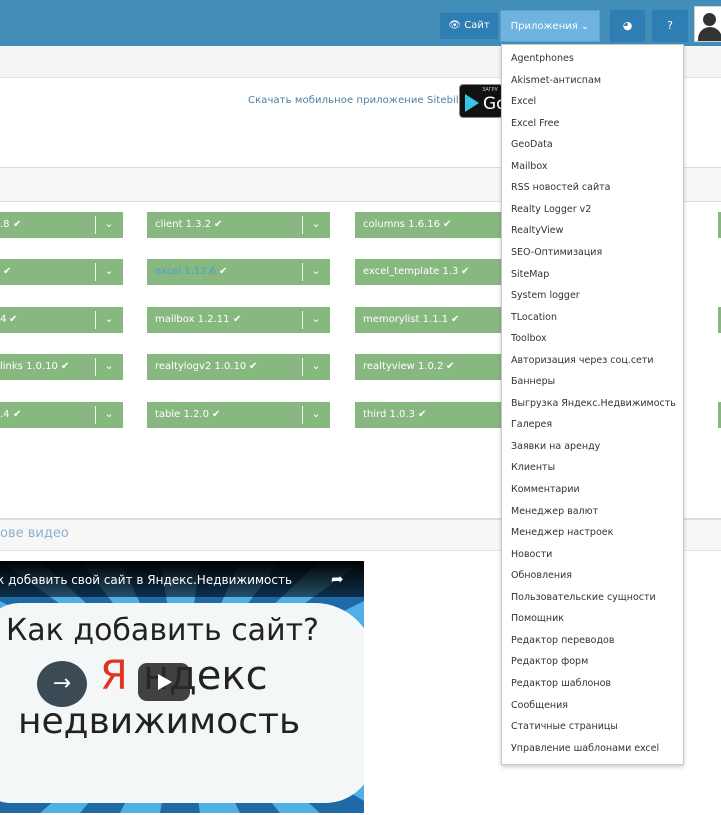 The height and width of the screenshot is (815, 721). I want to click on dropdown-menu-item: TLocation, so click(596, 318).